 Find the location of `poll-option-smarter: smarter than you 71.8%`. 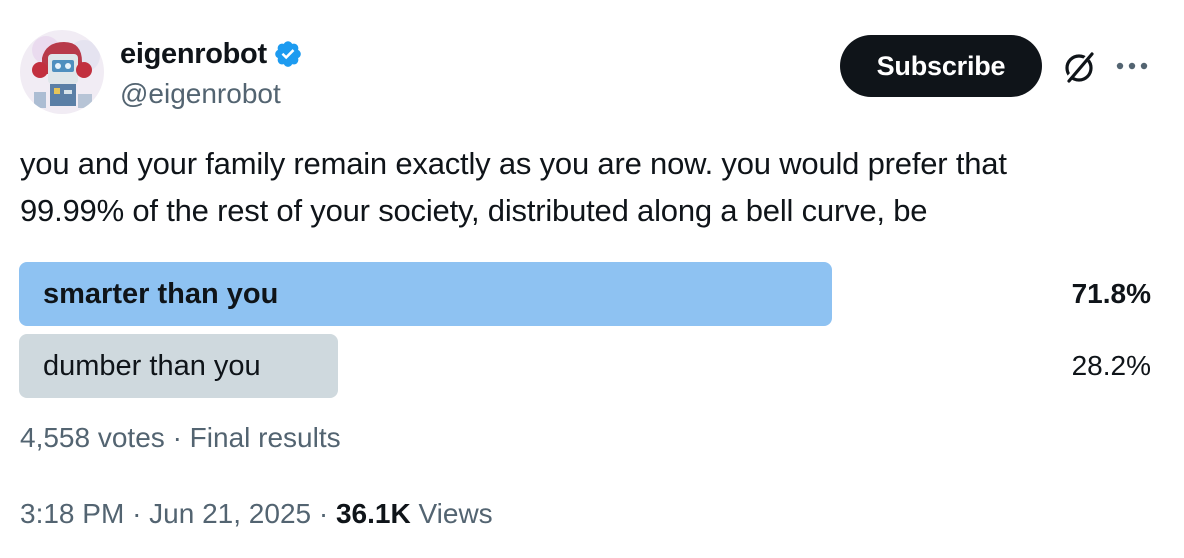

poll-option-smarter: smarter than you 71.8% is located at coordinates (585, 294).